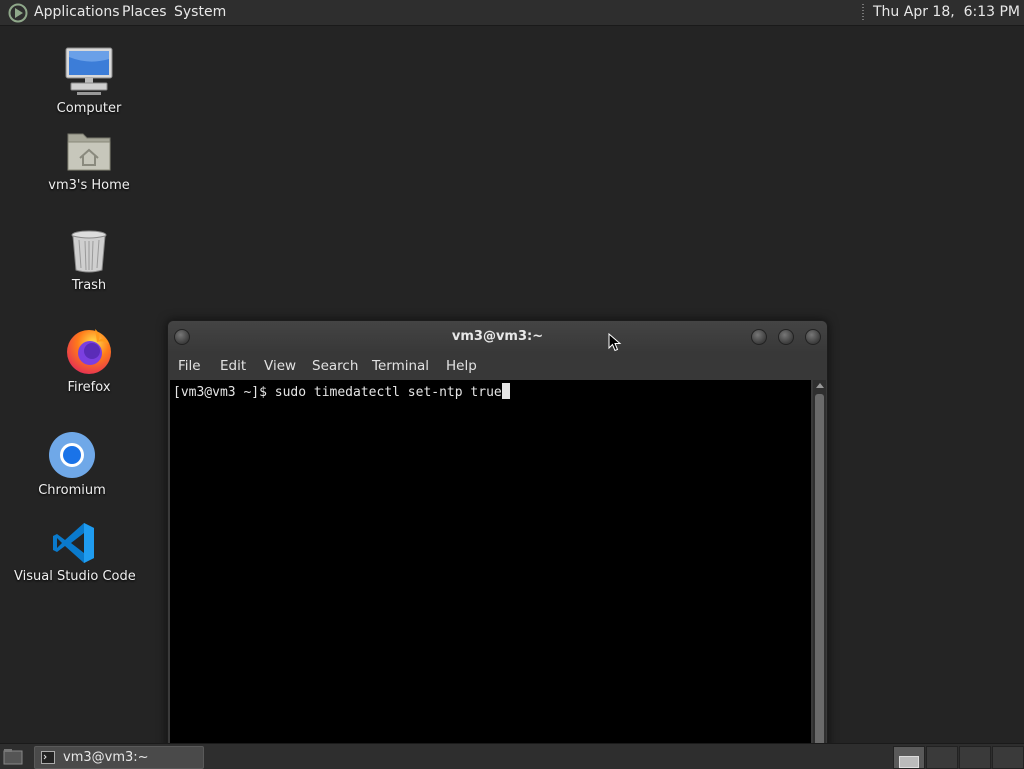 Image resolution: width=1024 pixels, height=769 pixels. What do you see at coordinates (89, 351) in the screenshot?
I see `firefox-icon` at bounding box center [89, 351].